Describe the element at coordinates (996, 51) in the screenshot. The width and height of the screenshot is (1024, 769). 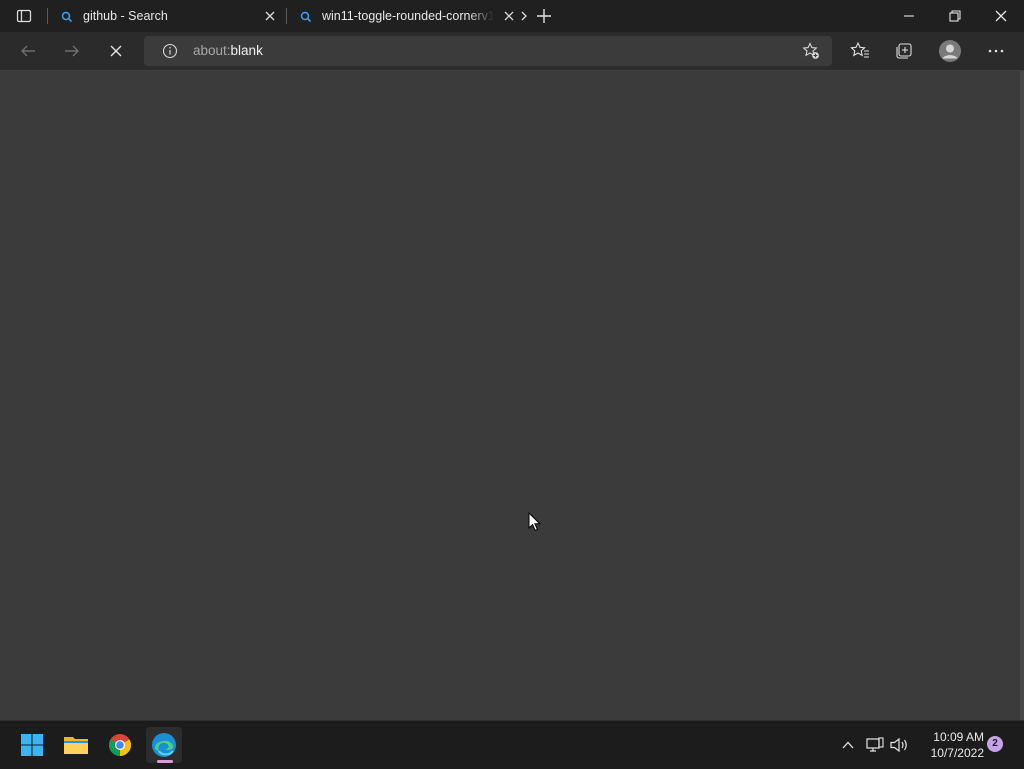
I see `more-icon` at that location.